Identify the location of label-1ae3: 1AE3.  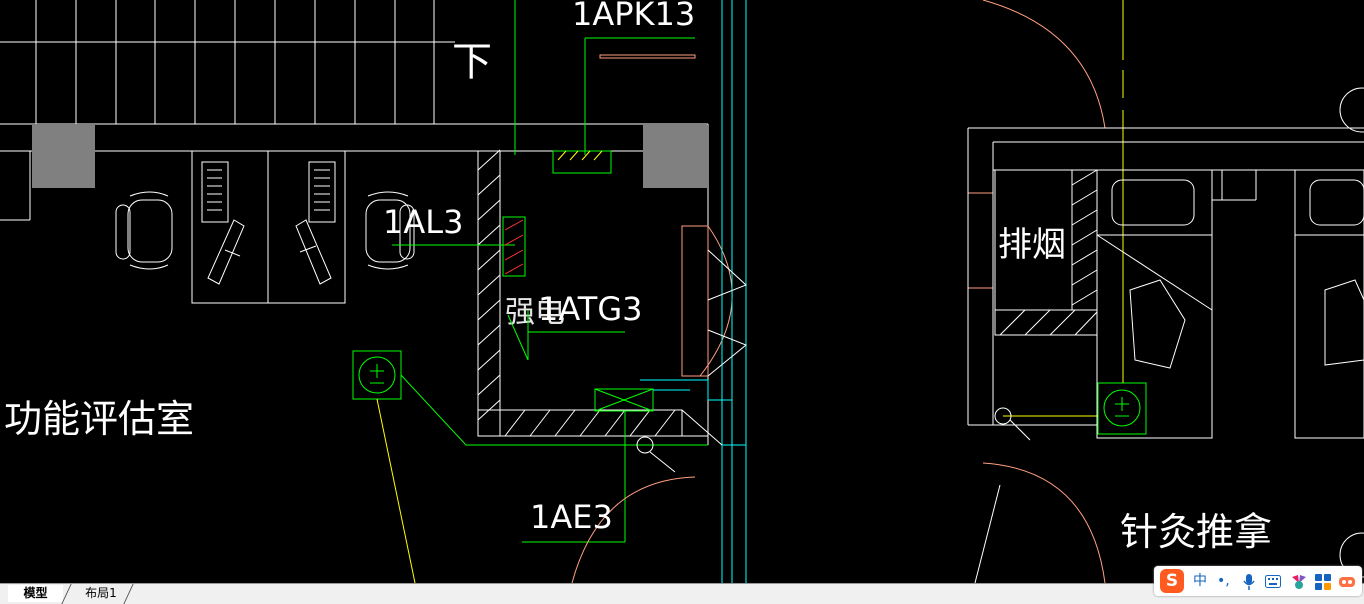
(571, 517).